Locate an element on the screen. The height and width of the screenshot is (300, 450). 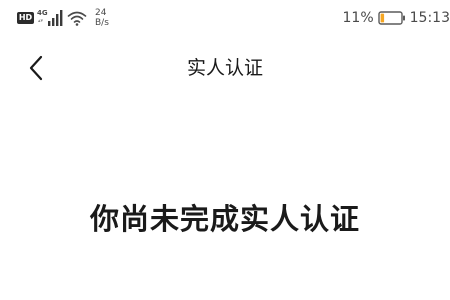
battery-percent: 11% is located at coordinates (358, 18).